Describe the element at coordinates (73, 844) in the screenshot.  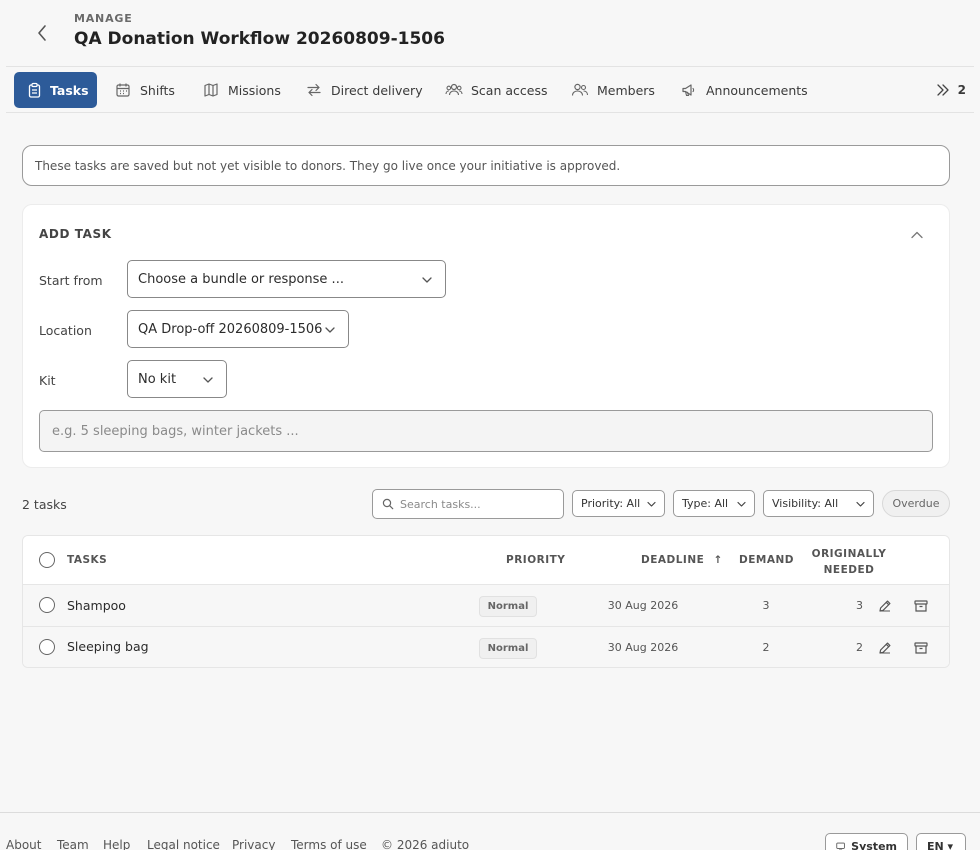
I see `footer-link-team: Team` at that location.